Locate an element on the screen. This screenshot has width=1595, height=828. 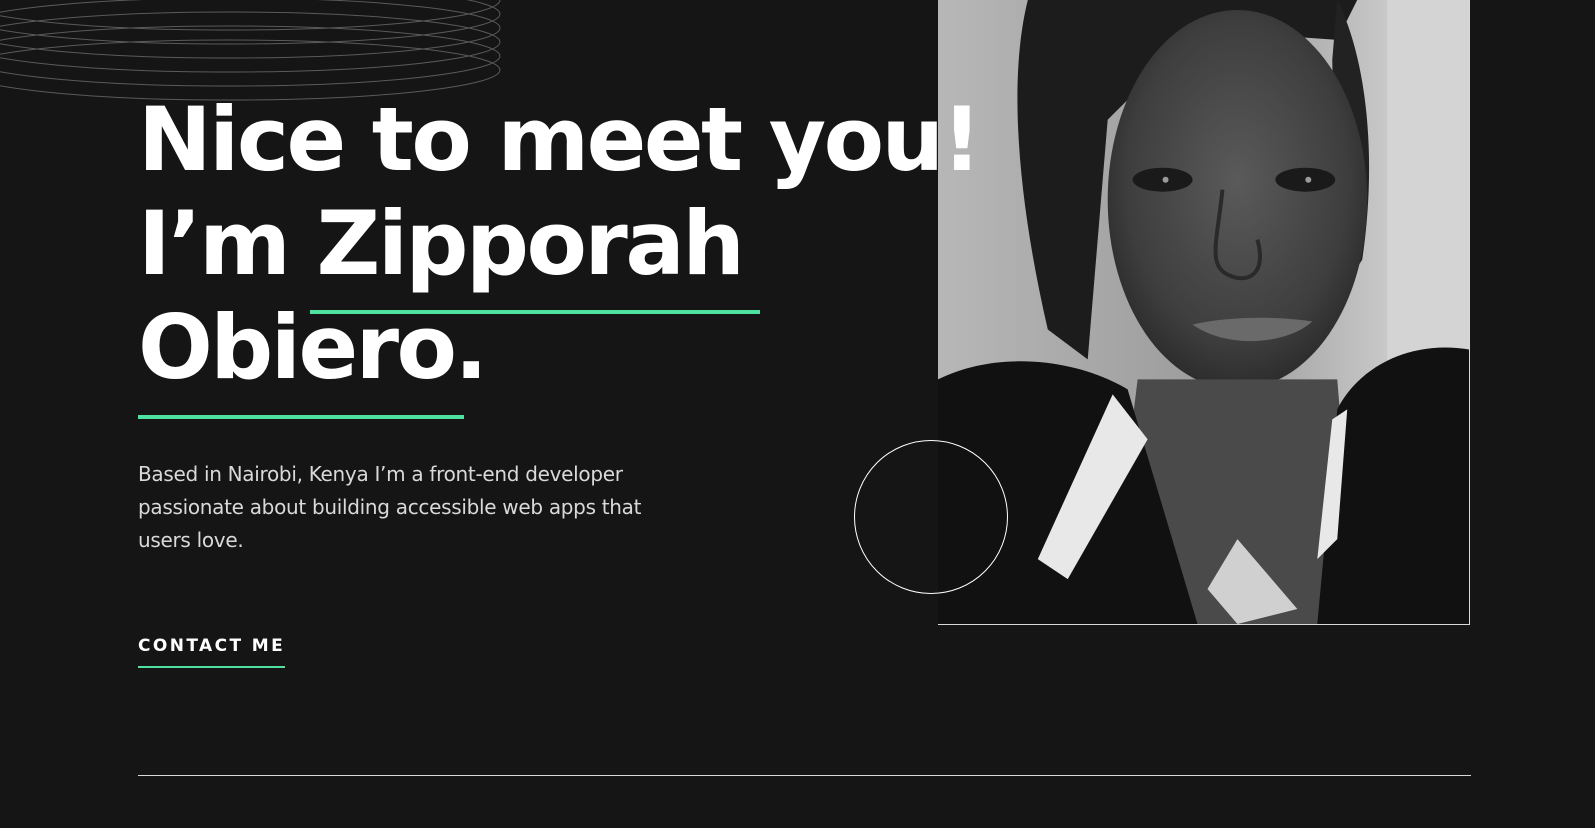
circle-decoration-icon is located at coordinates (931, 517).